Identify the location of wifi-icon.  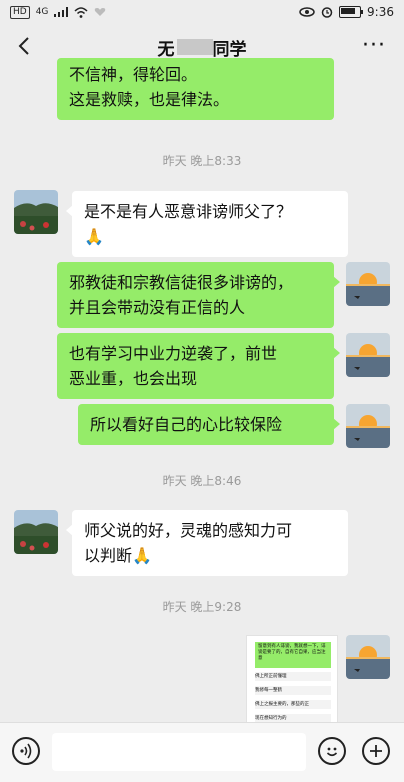
(81, 12).